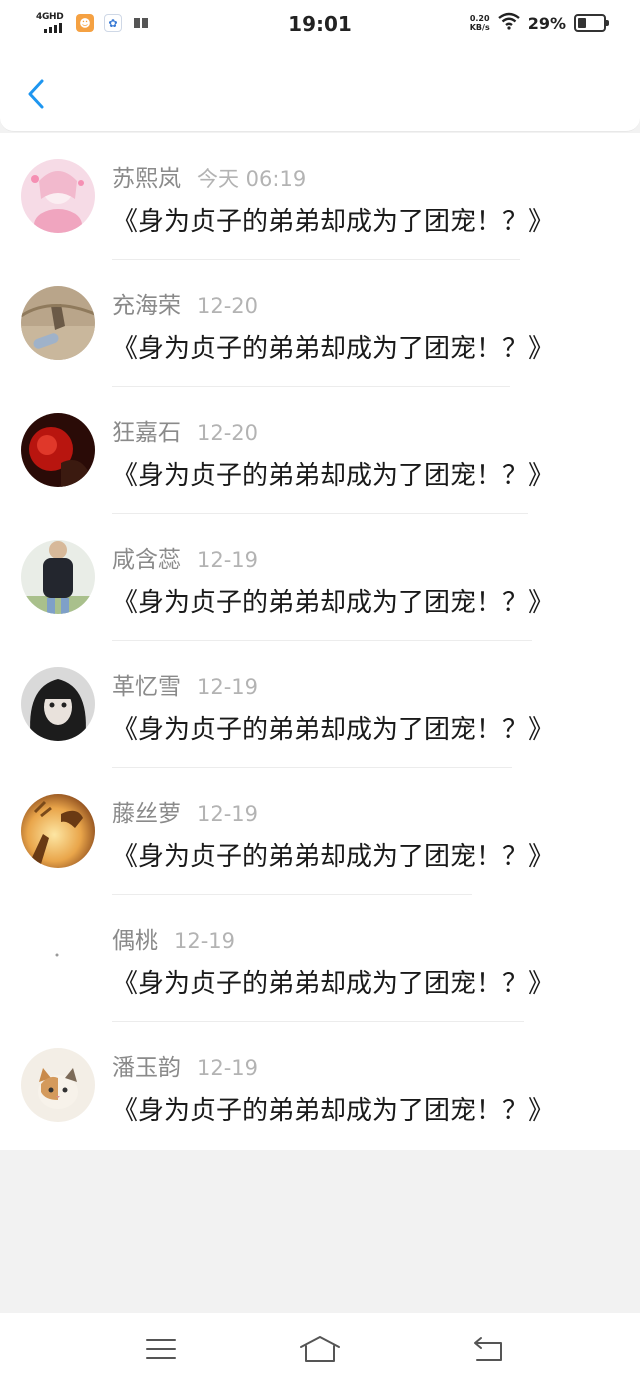  I want to click on chevron-left-icon, so click(36, 94).